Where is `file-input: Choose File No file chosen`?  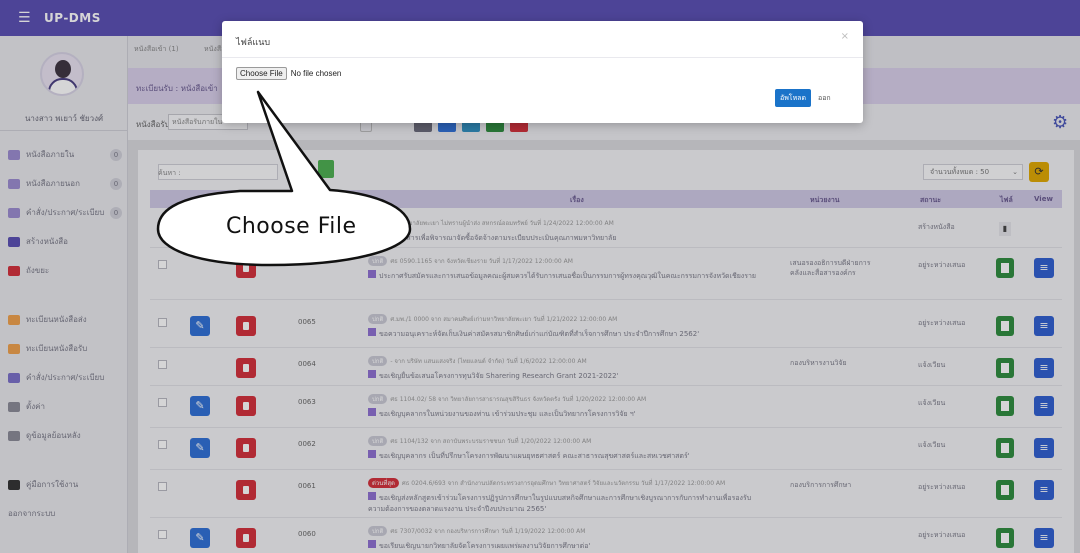 file-input: Choose File No file chosen is located at coordinates (288, 73).